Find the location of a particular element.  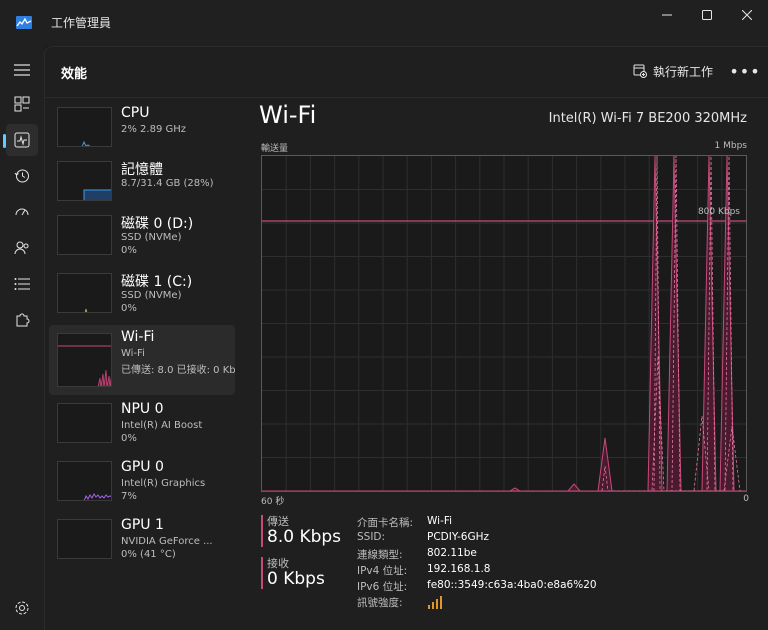

nav-processes is located at coordinates (22, 104).